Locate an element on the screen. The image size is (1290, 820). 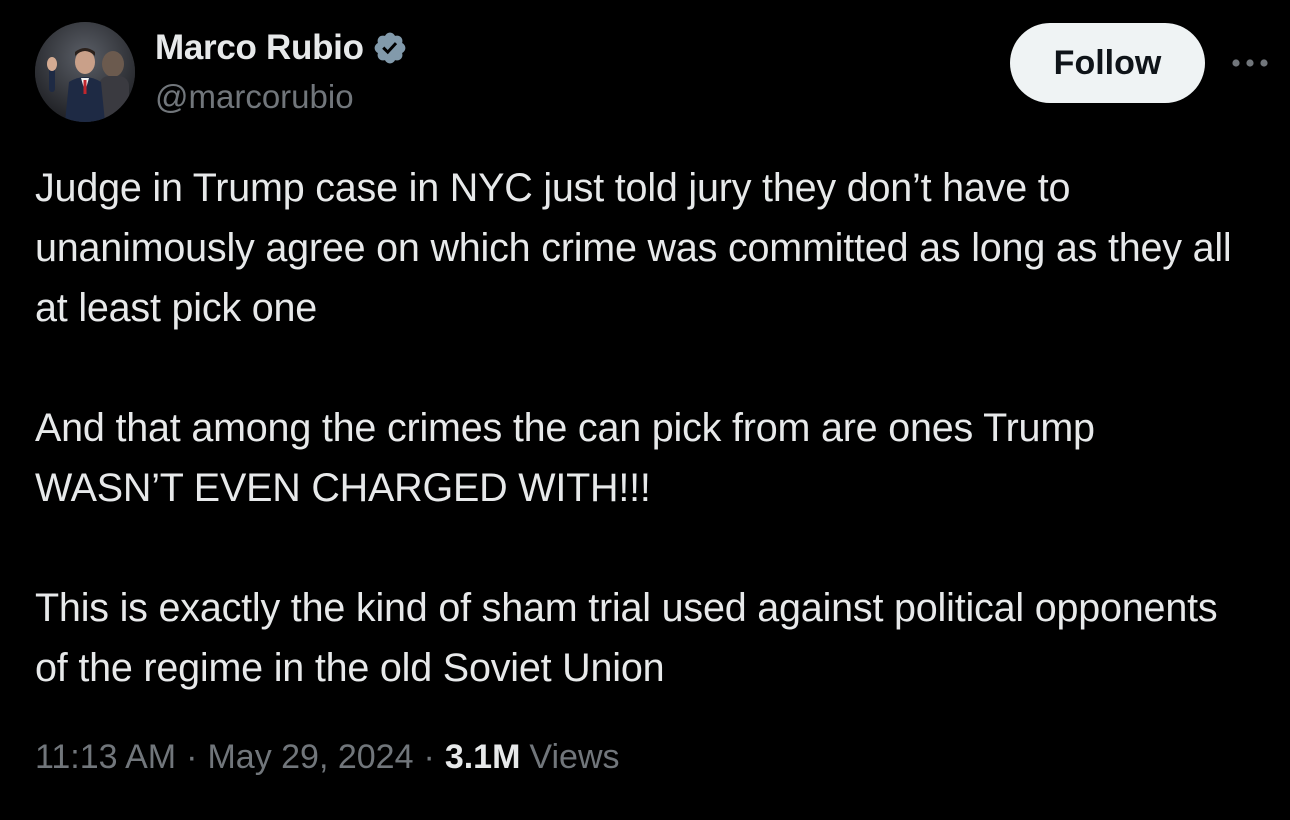
follow-button: Follow is located at coordinates (1107, 63).